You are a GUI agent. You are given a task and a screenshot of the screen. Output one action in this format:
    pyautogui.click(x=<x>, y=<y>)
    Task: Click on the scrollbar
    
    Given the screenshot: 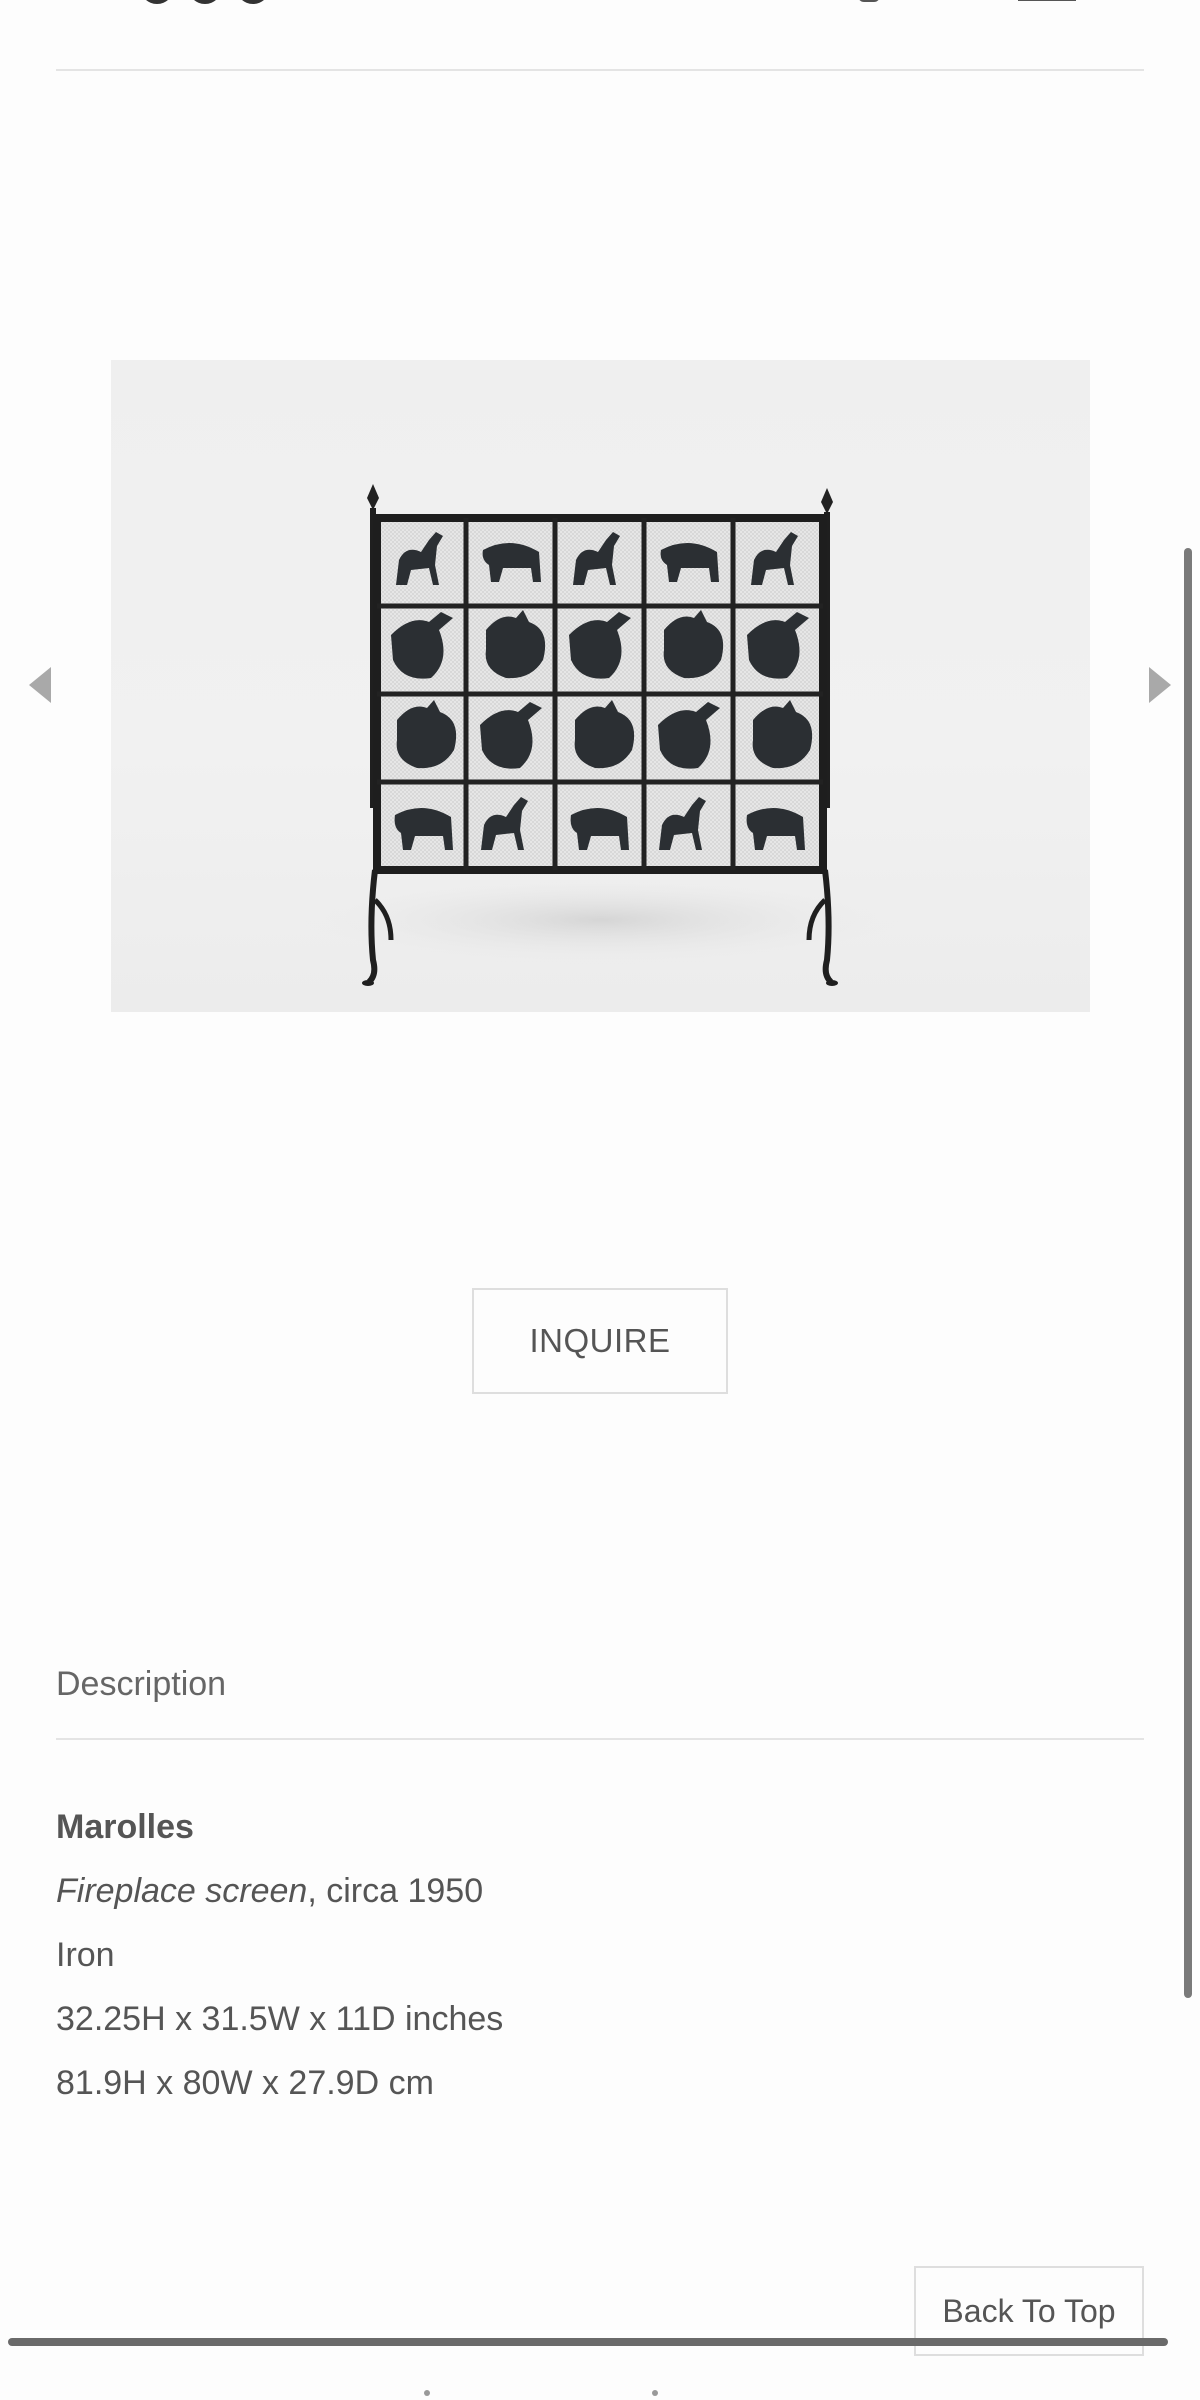 What is the action you would take?
    pyautogui.click(x=1188, y=1273)
    